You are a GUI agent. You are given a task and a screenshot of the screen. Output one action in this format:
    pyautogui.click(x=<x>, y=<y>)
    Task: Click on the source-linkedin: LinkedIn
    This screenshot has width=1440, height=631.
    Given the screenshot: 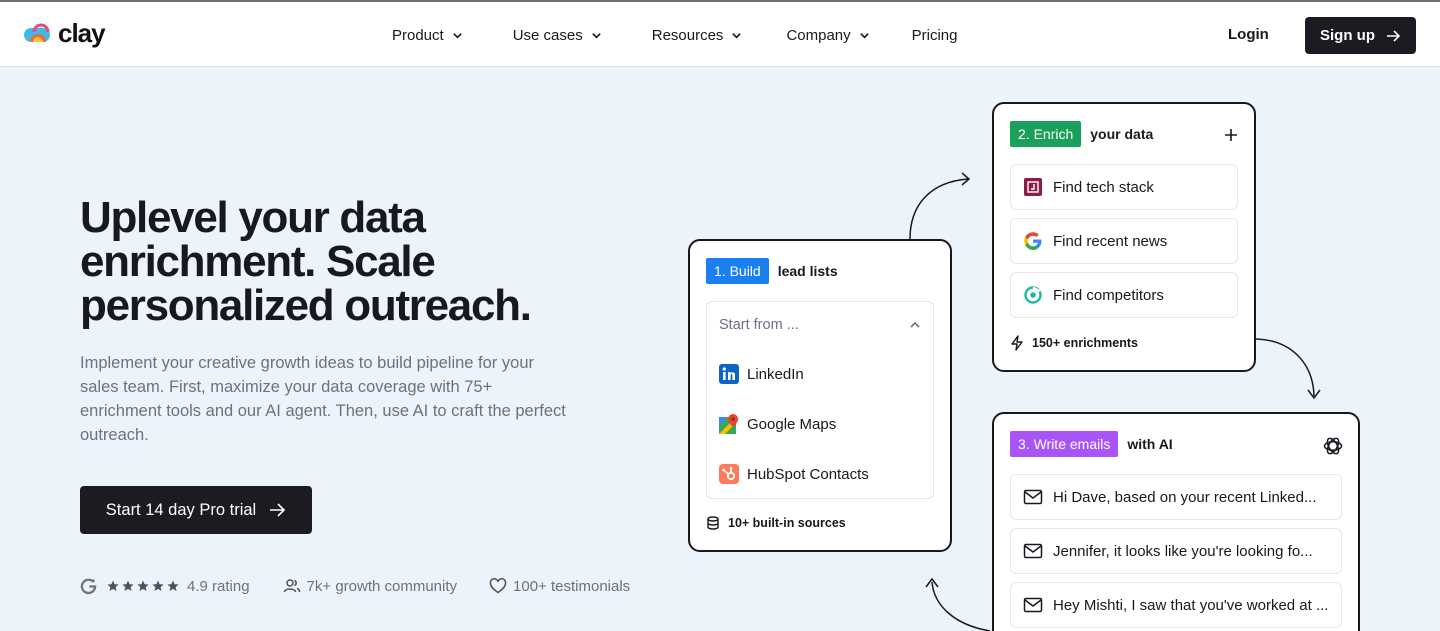 What is the action you would take?
    pyautogui.click(x=761, y=374)
    